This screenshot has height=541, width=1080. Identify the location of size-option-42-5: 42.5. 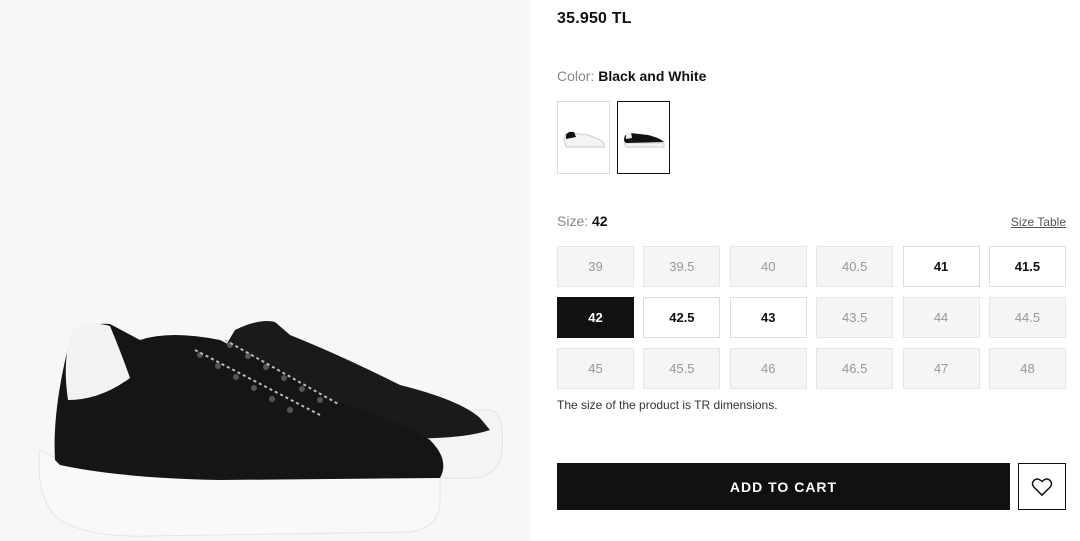
(682, 317).